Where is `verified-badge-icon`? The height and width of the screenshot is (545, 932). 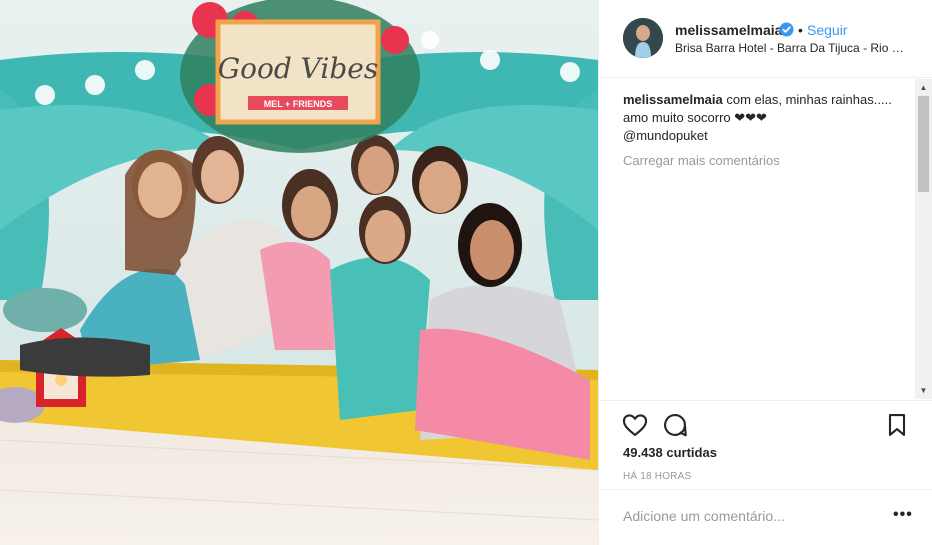 verified-badge-icon is located at coordinates (786, 29).